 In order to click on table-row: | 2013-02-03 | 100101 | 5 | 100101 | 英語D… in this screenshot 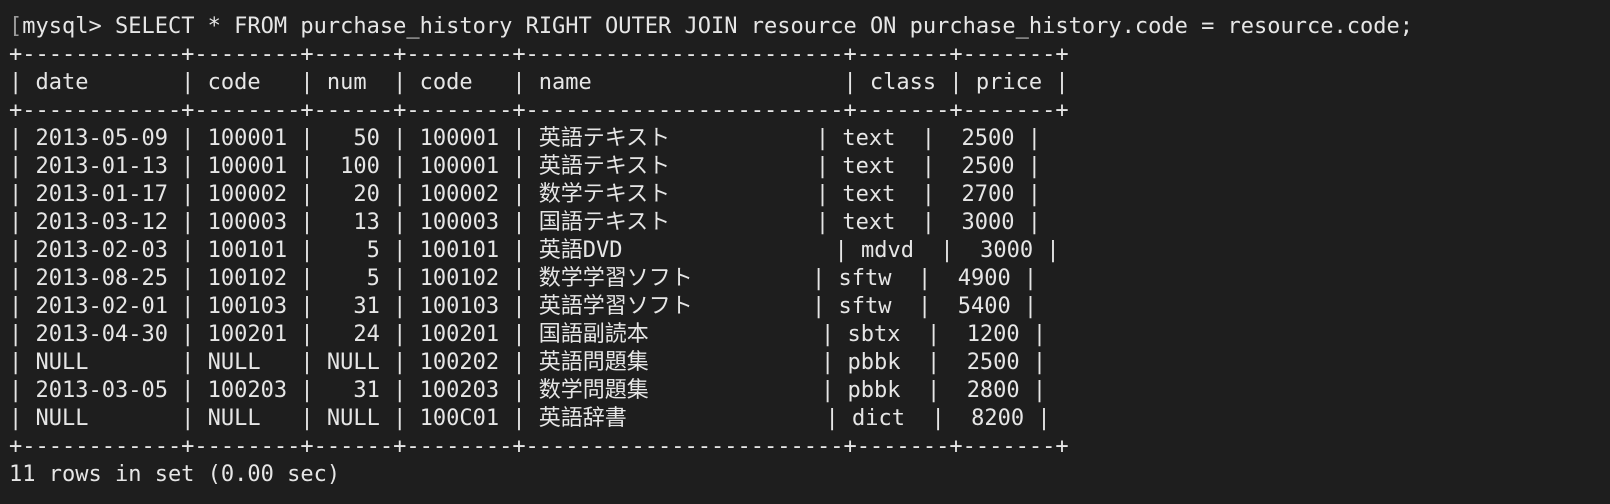, I will do `click(534, 250)`.